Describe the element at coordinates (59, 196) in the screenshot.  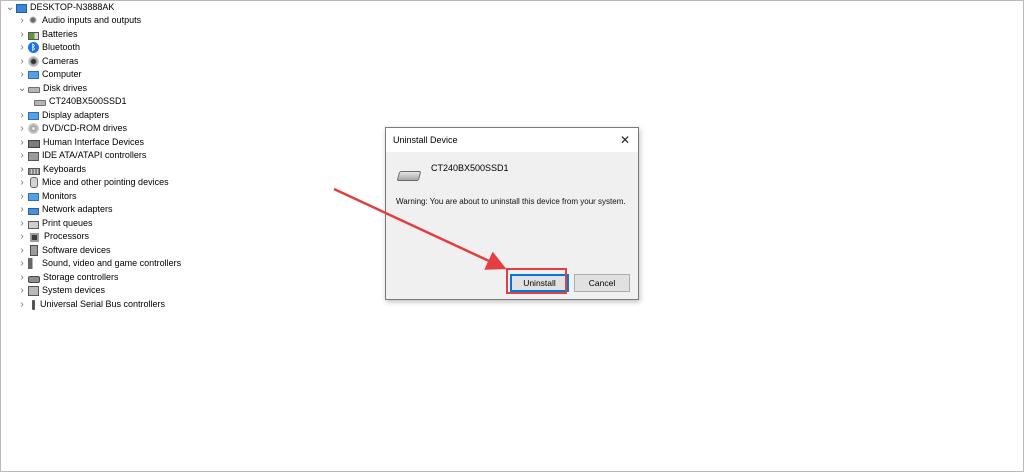
I see `tree-item-label: Monitors` at that location.